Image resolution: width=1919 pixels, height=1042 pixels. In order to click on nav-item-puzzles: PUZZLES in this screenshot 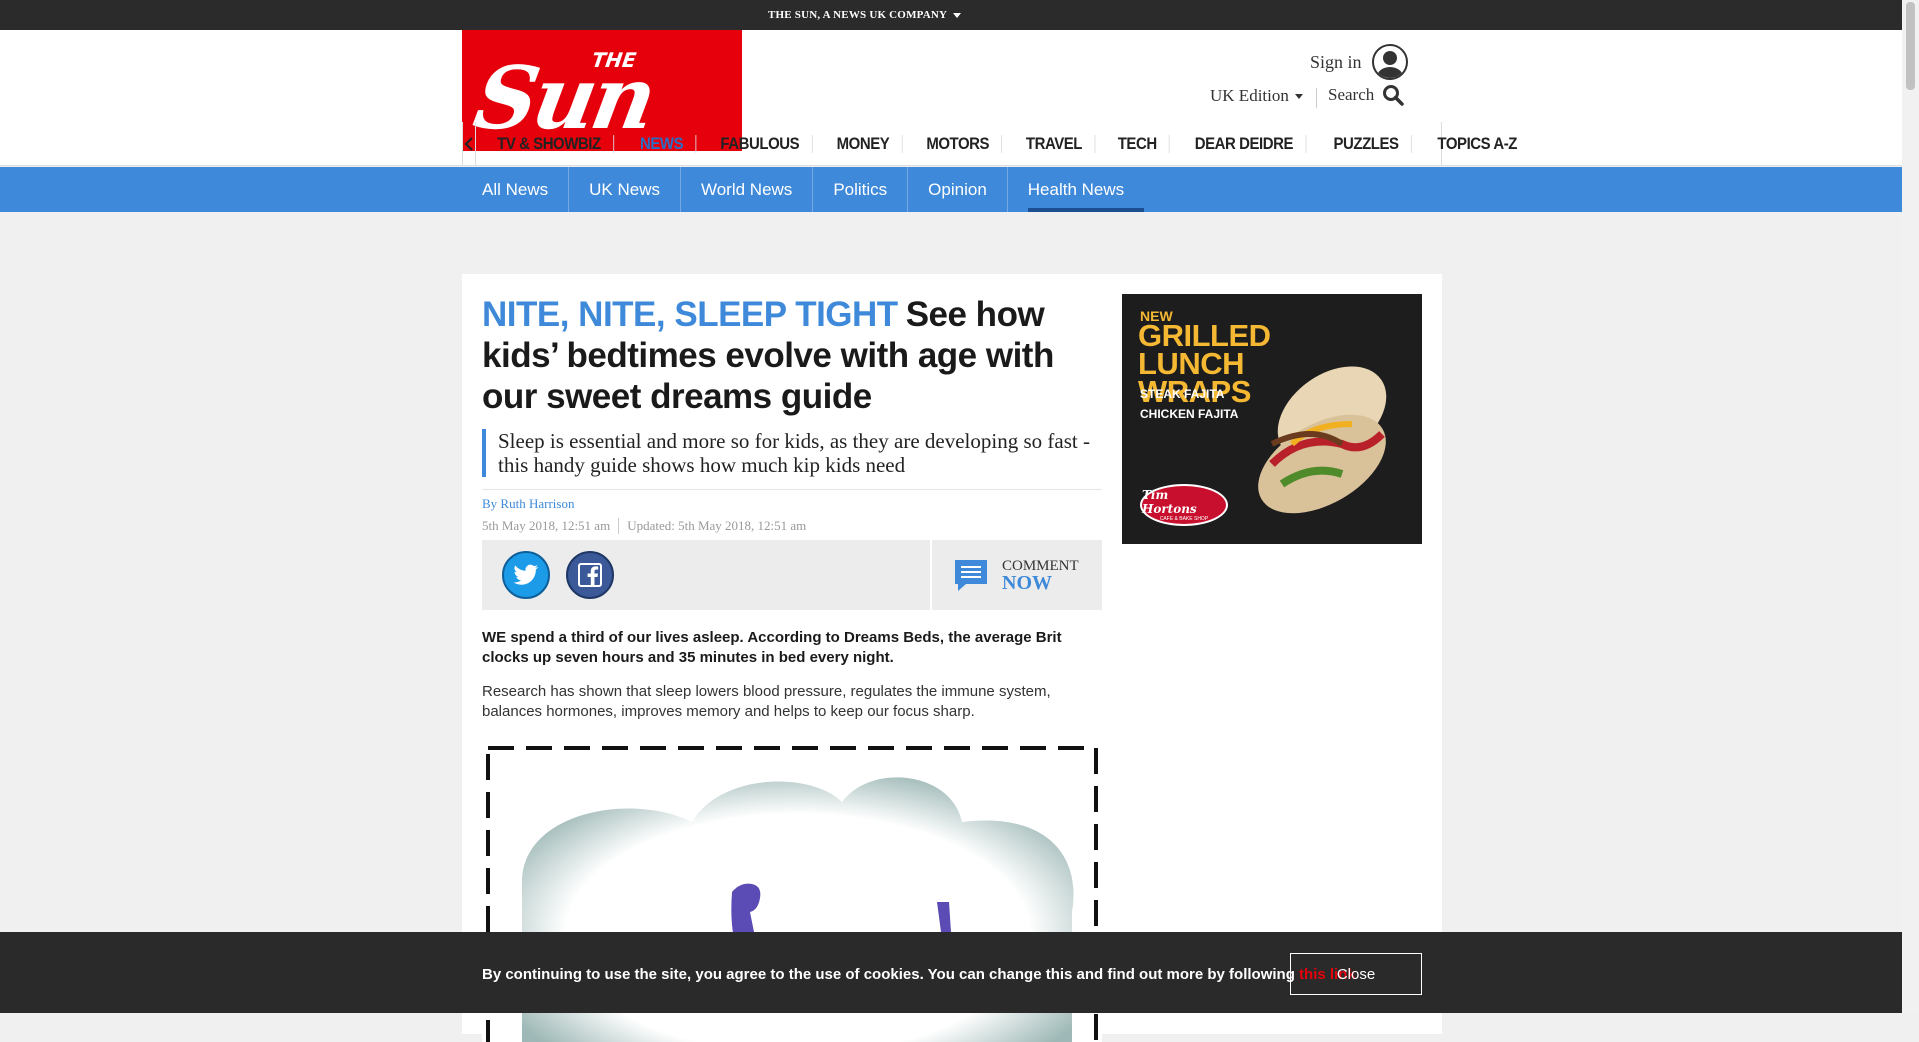, I will do `click(1366, 144)`.